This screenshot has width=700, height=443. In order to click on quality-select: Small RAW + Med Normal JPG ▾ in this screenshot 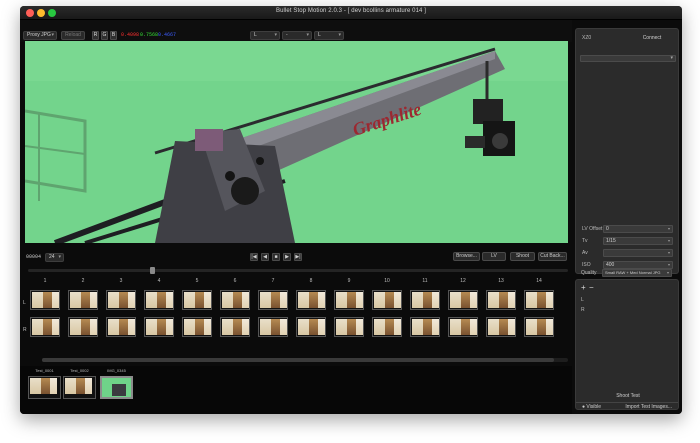, I will do `click(637, 273)`.